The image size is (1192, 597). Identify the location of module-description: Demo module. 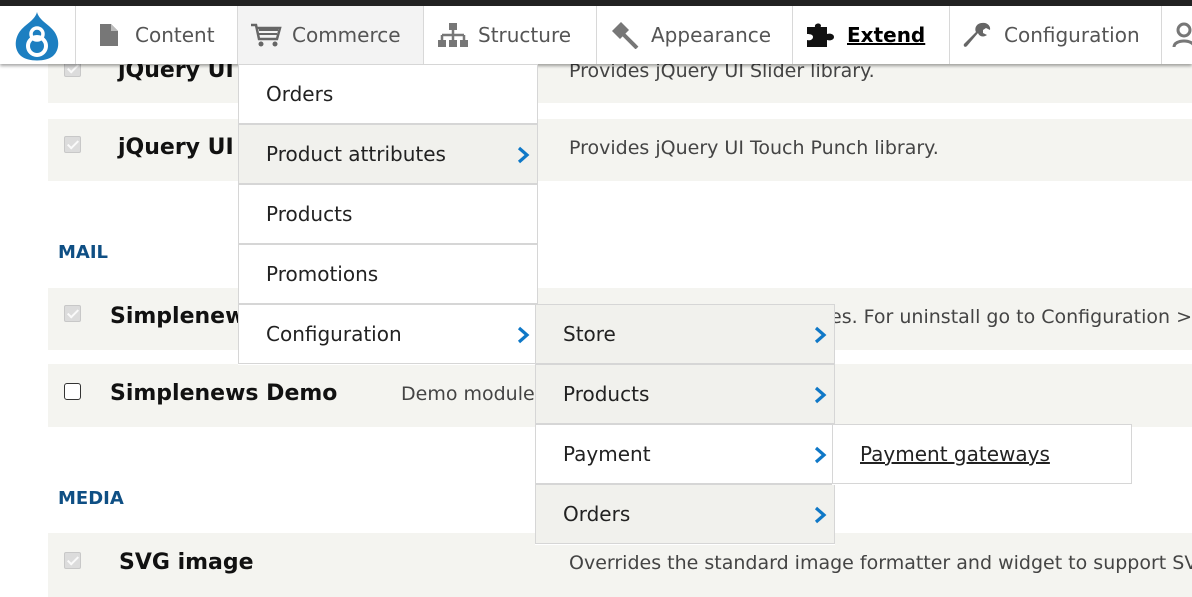
(468, 394).